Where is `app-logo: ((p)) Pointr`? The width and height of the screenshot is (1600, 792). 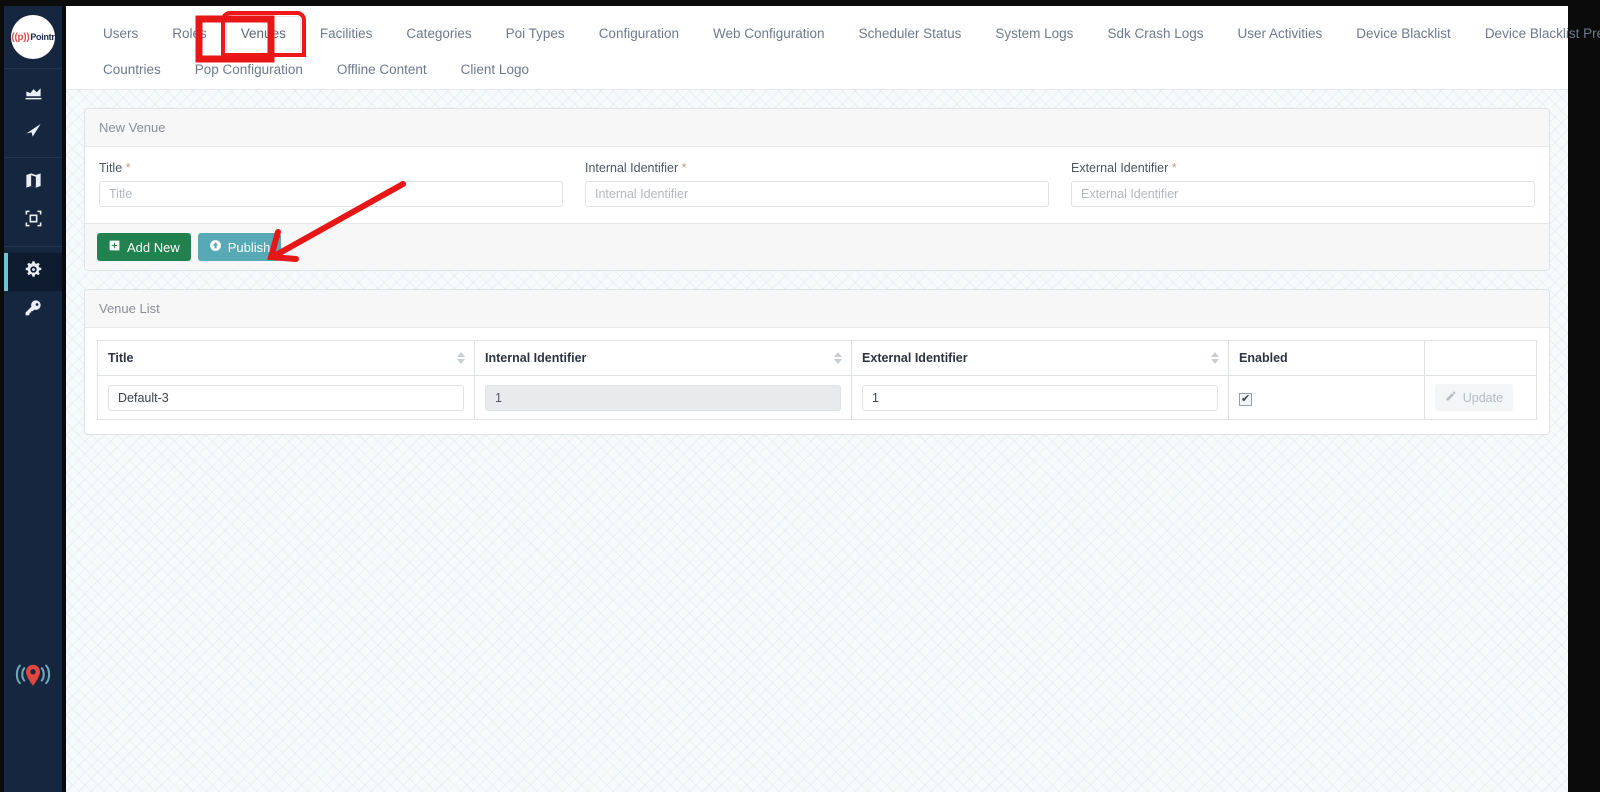
app-logo: ((p)) Pointr is located at coordinates (33, 37).